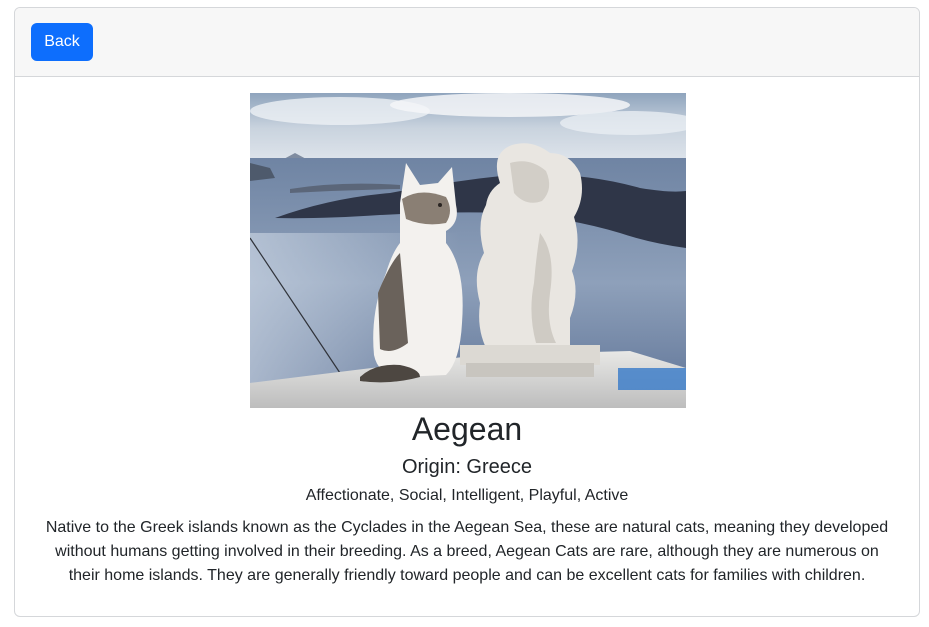  I want to click on card-header: Back, so click(467, 42).